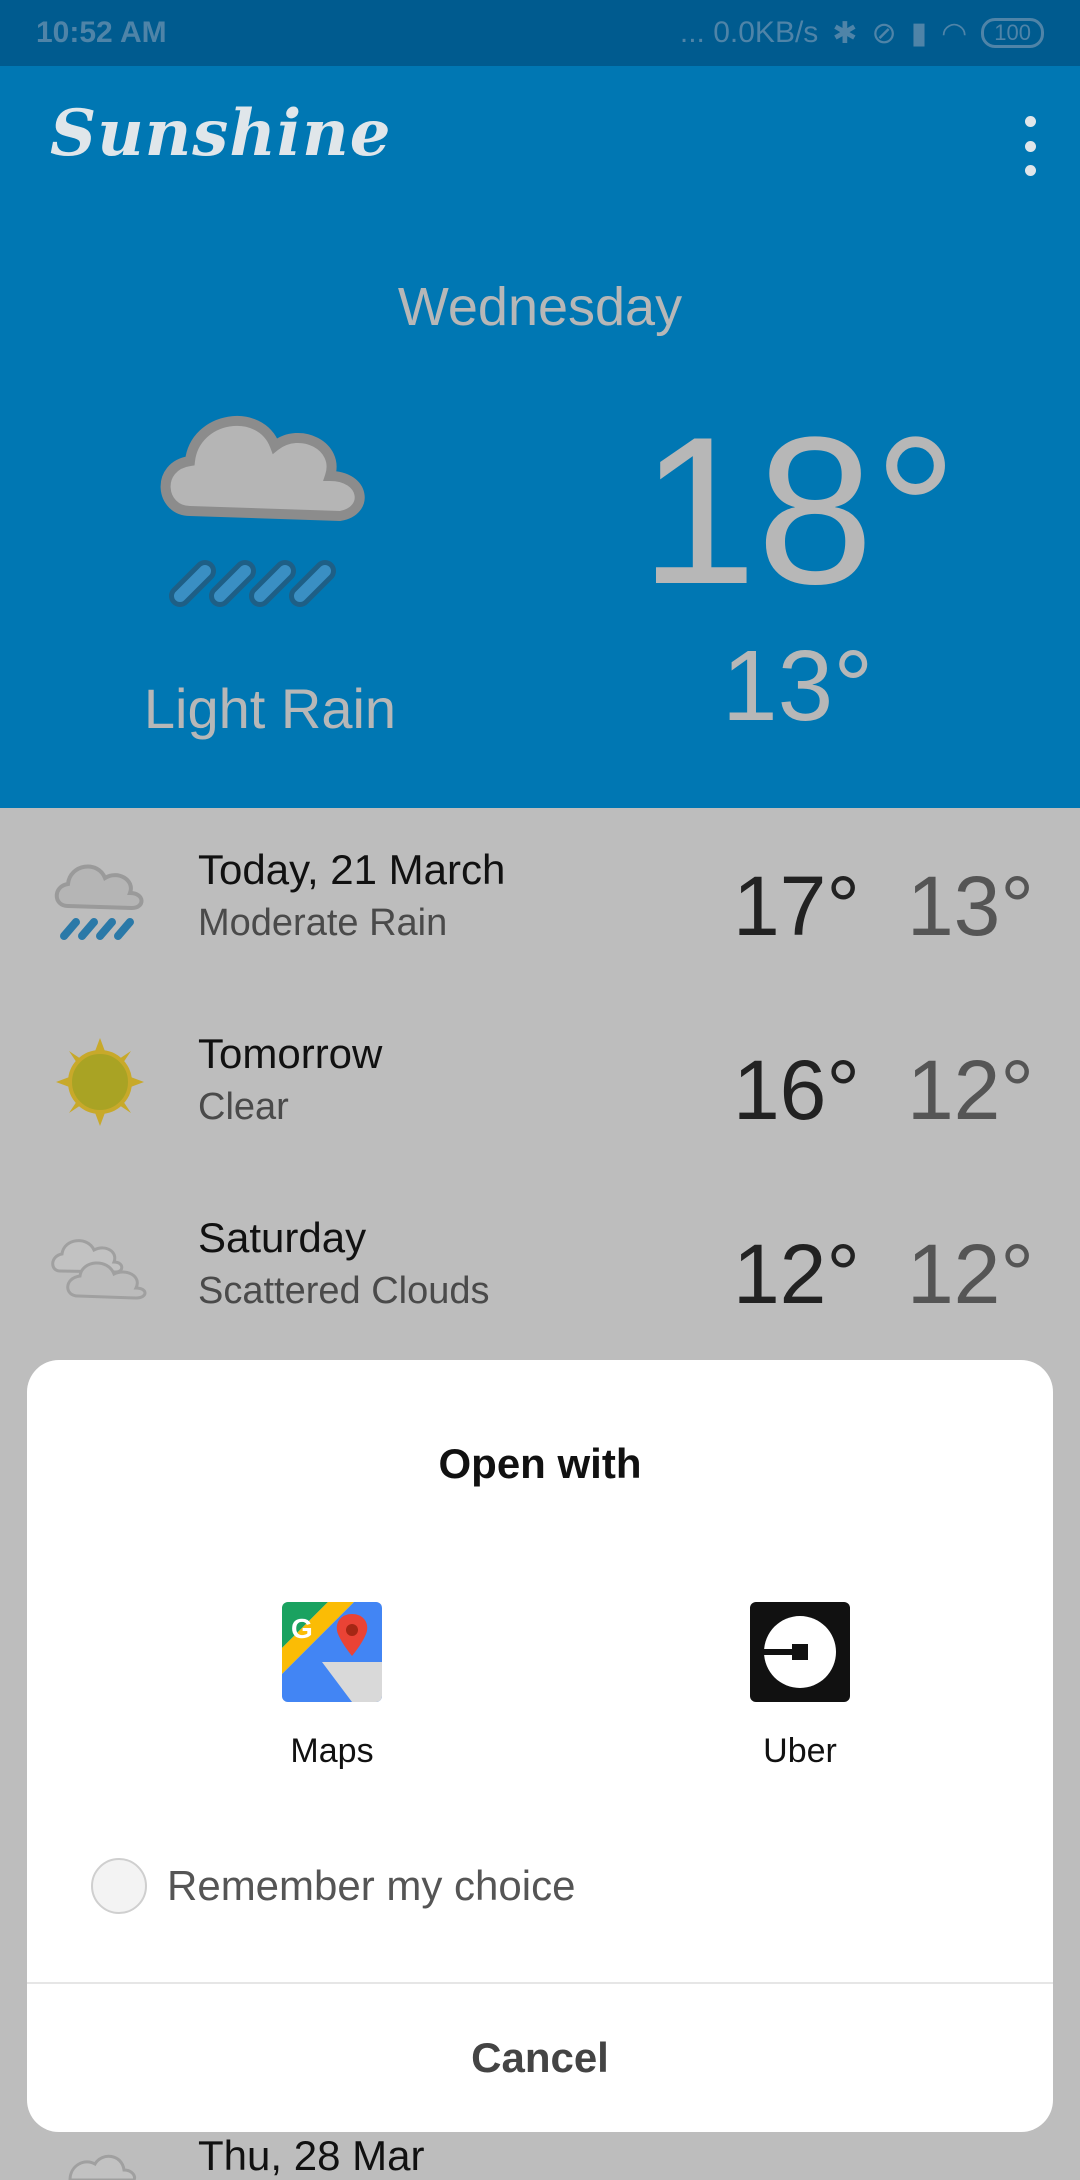 Image resolution: width=1080 pixels, height=2180 pixels. What do you see at coordinates (540, 900) in the screenshot?
I see `forecast-row: Today, 21 March Moderate Rain 17° 13°` at bounding box center [540, 900].